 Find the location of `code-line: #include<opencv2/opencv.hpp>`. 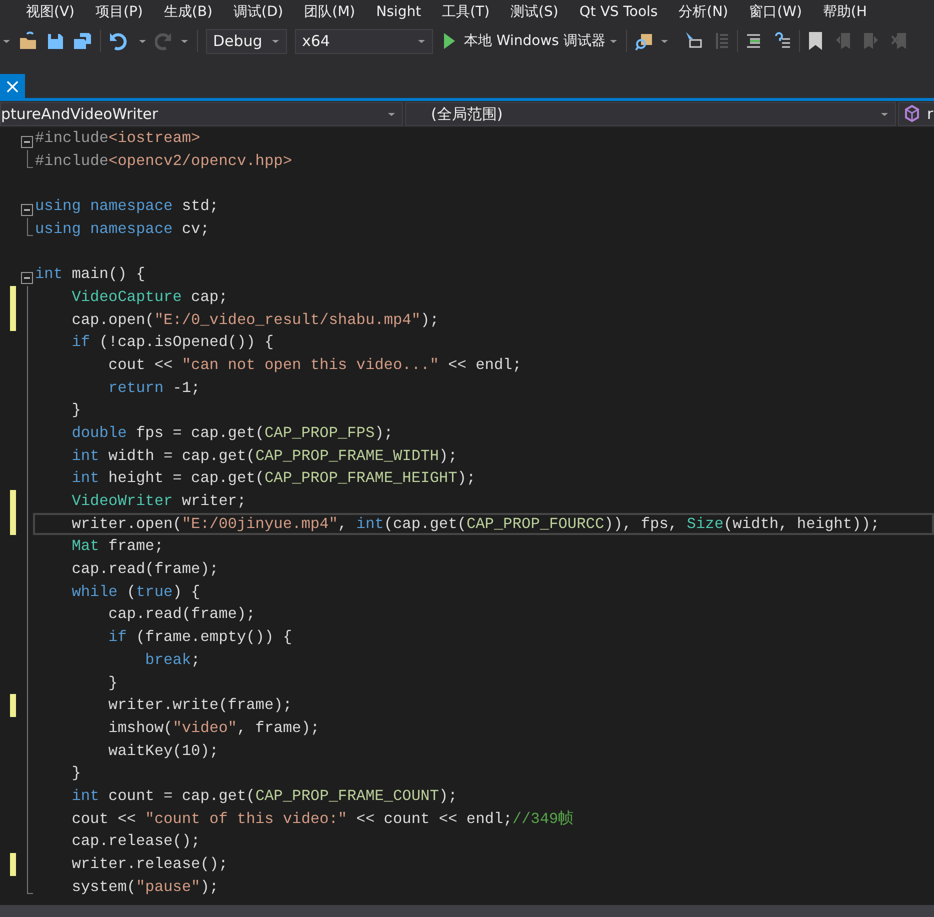

code-line: #include<opencv2/opencv.hpp> is located at coordinates (163, 161).